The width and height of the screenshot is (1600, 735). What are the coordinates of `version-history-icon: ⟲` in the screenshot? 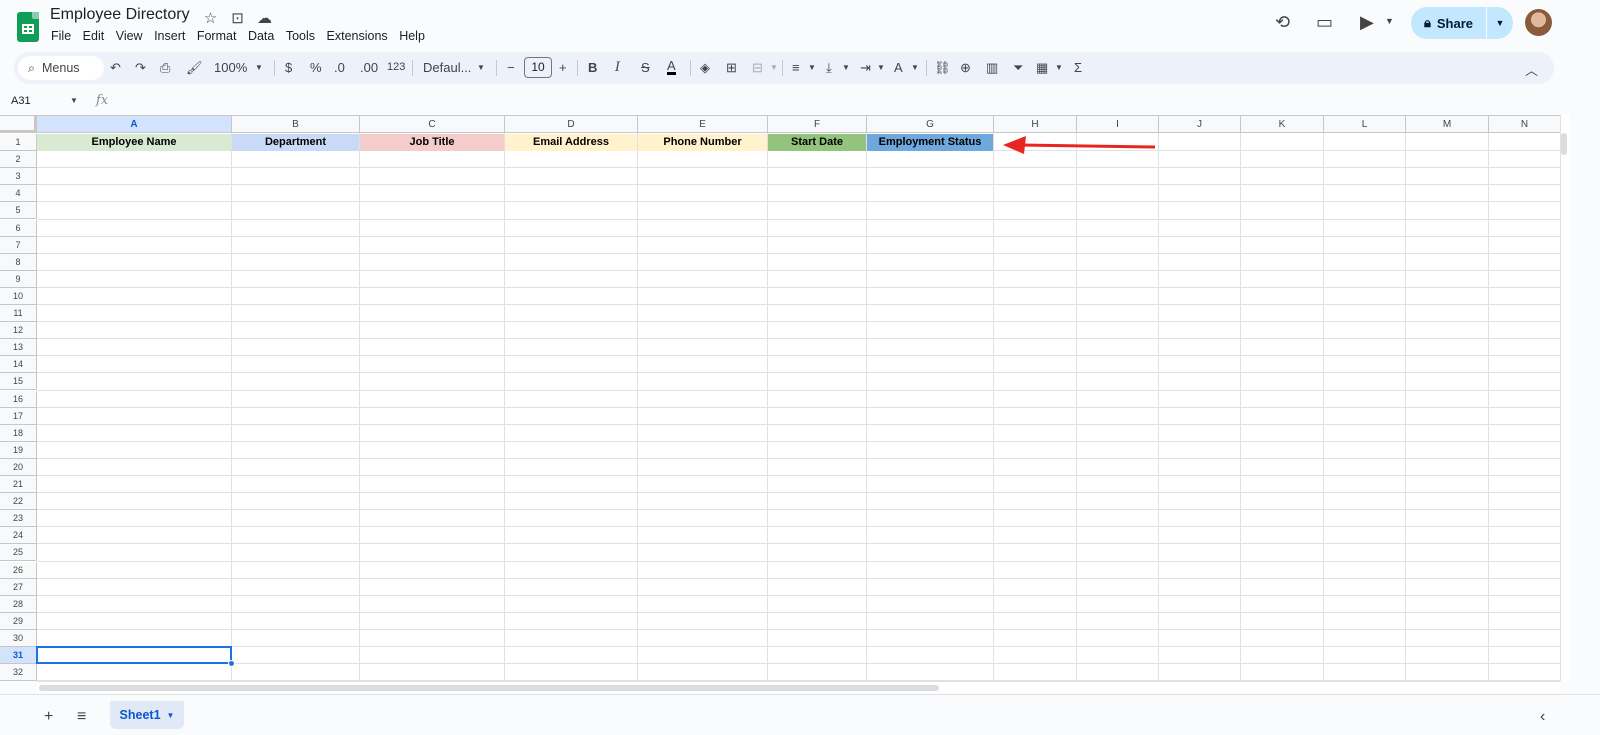 It's located at (1282, 22).